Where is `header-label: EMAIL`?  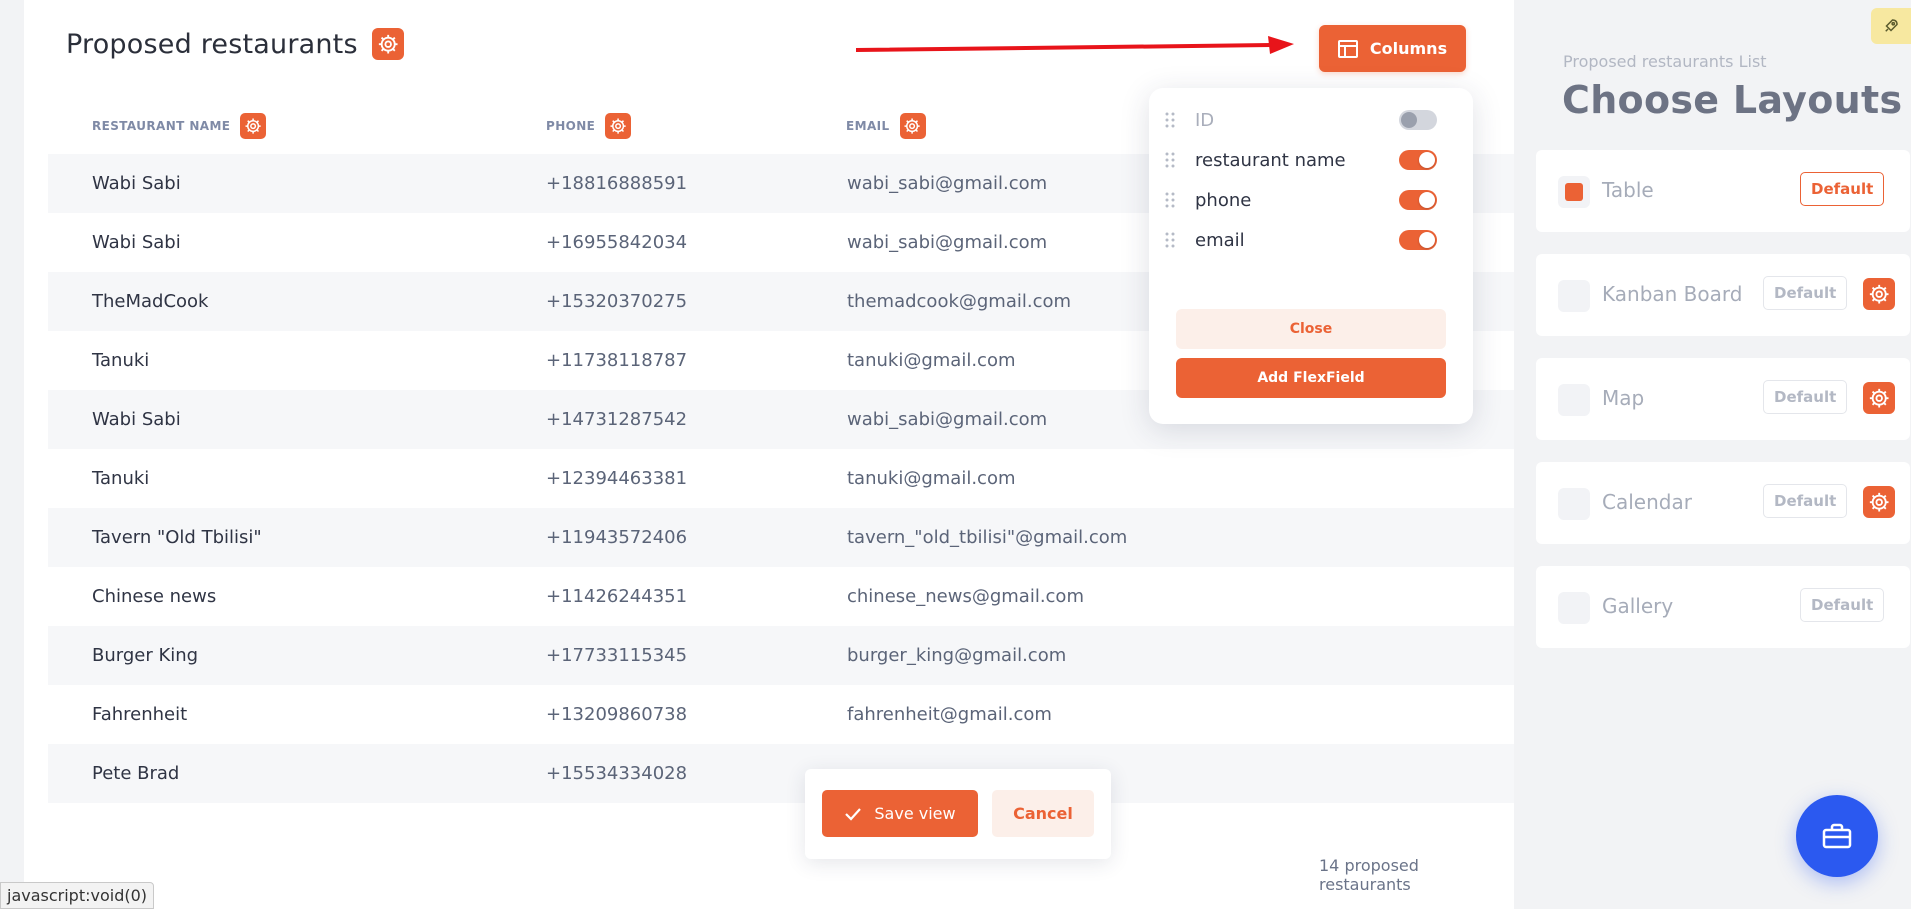 header-label: EMAIL is located at coordinates (868, 126).